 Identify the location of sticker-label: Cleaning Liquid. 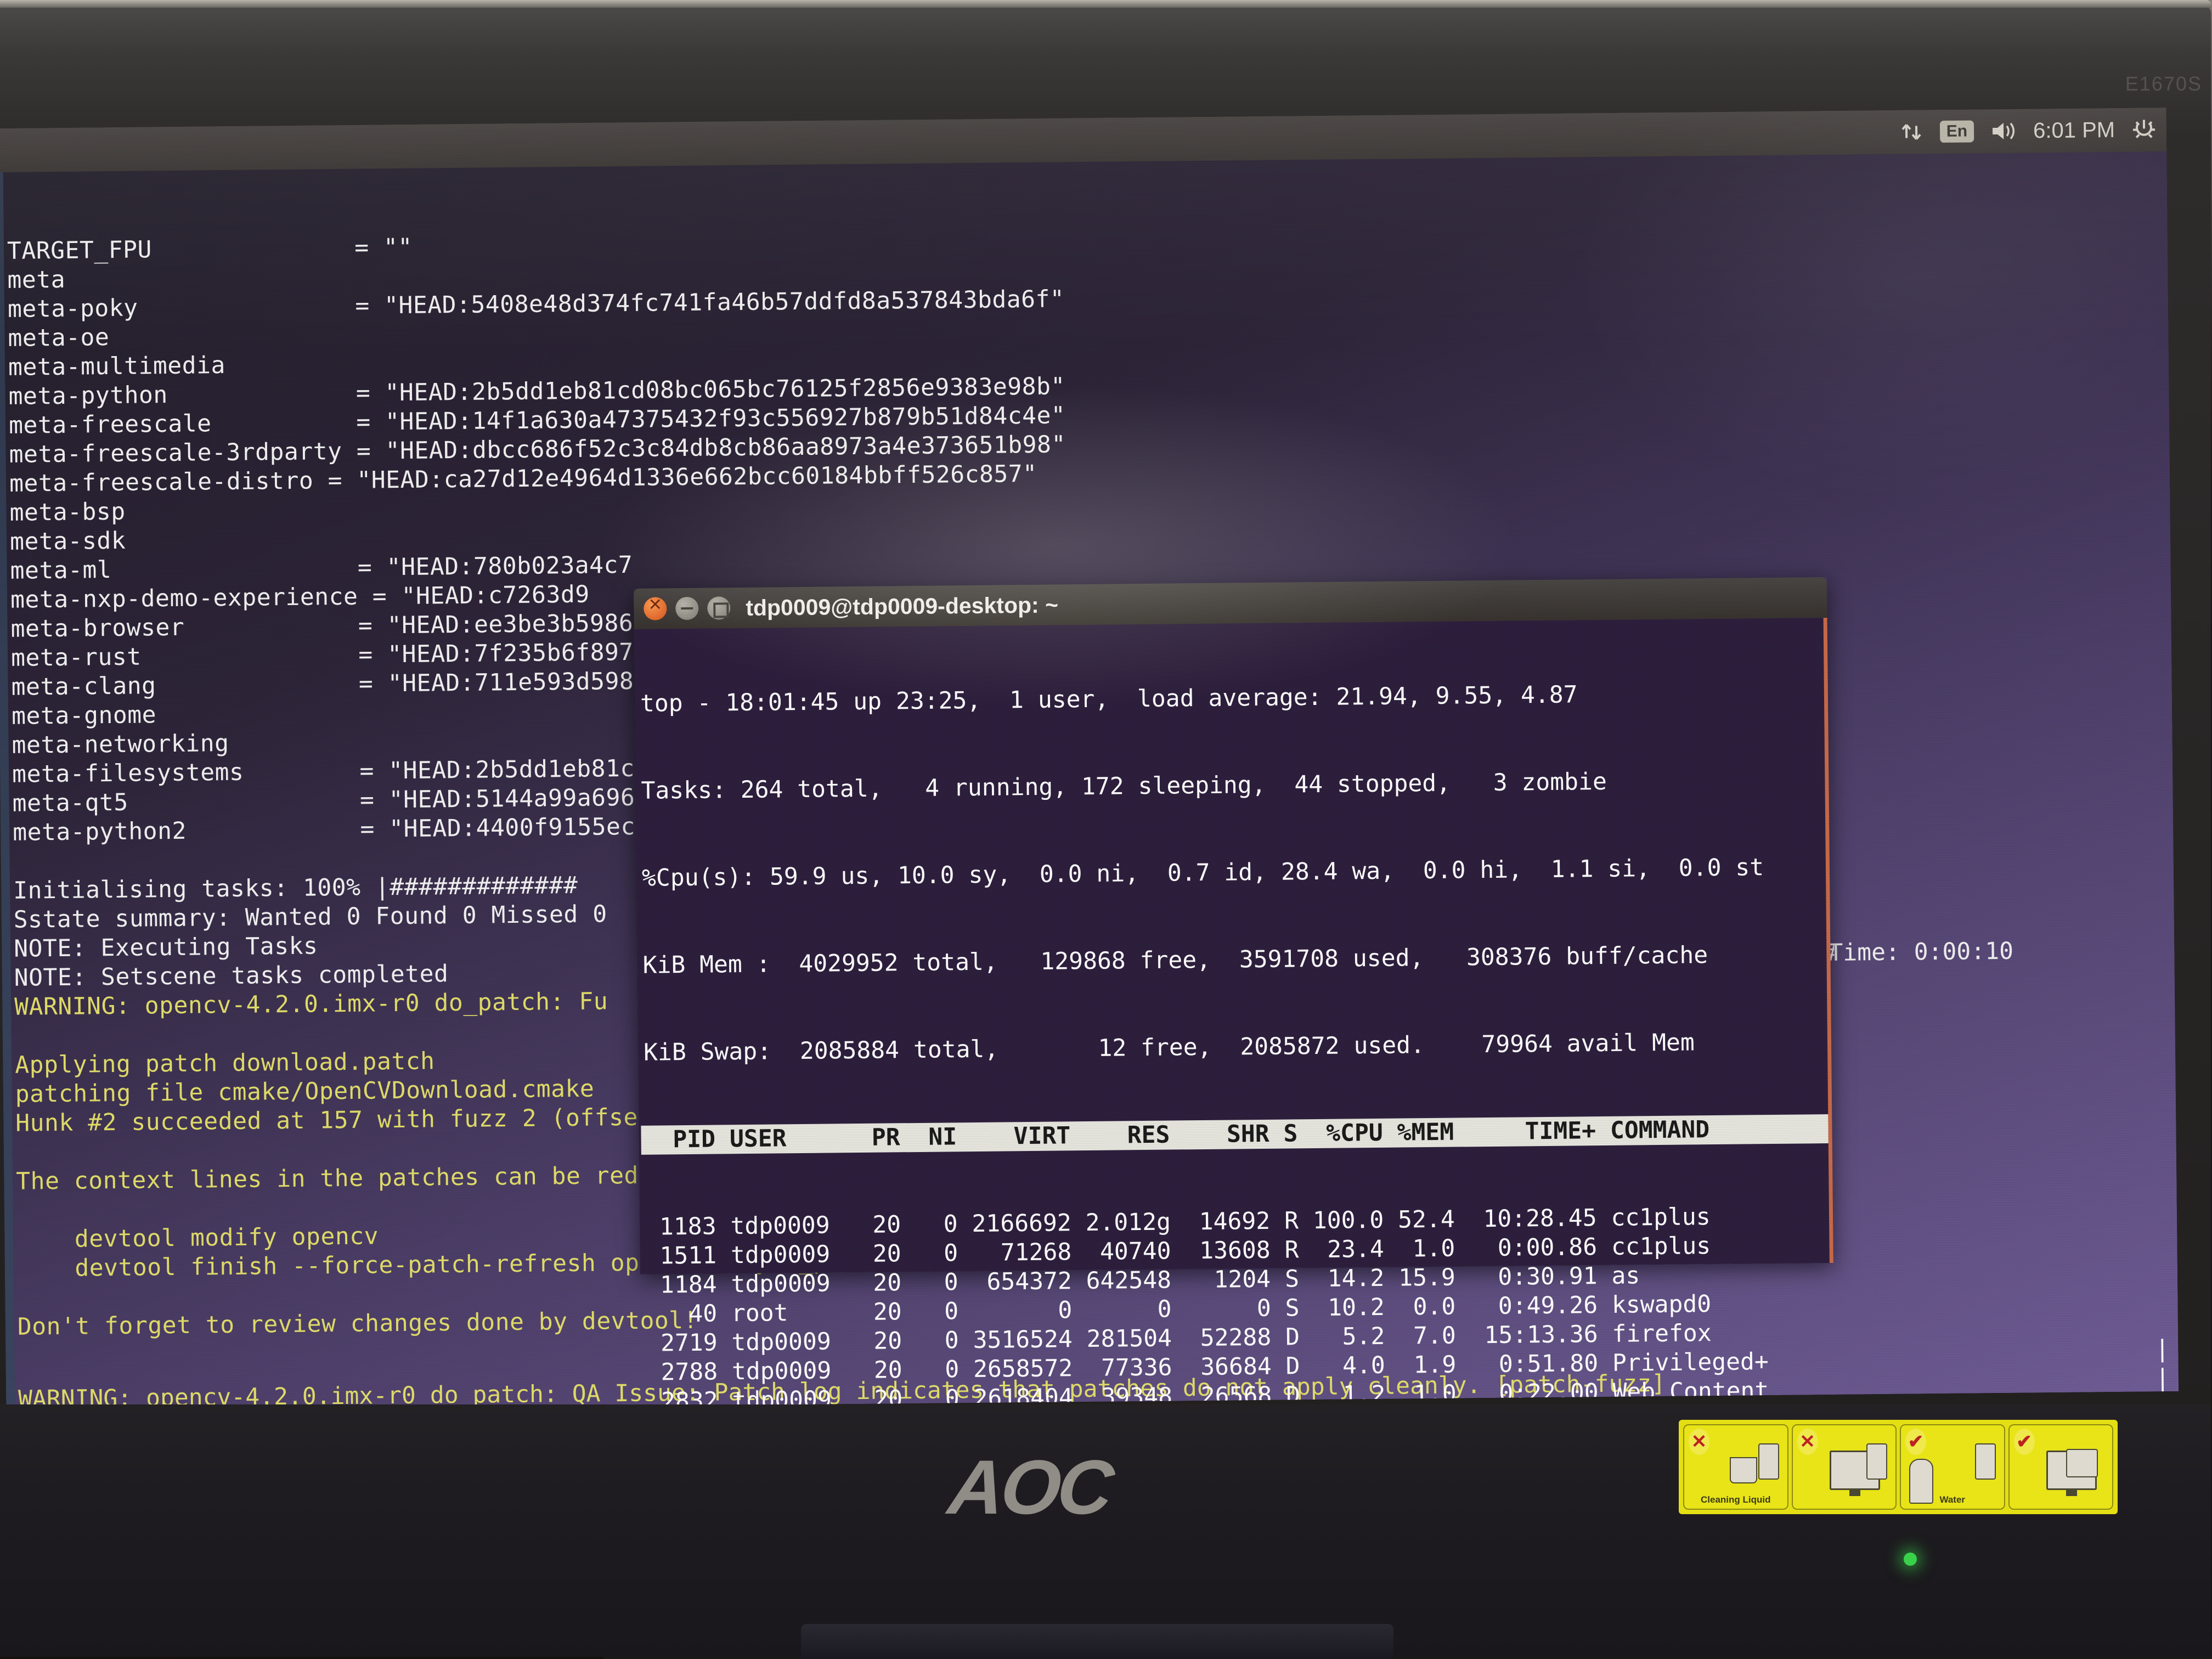
(1736, 1500).